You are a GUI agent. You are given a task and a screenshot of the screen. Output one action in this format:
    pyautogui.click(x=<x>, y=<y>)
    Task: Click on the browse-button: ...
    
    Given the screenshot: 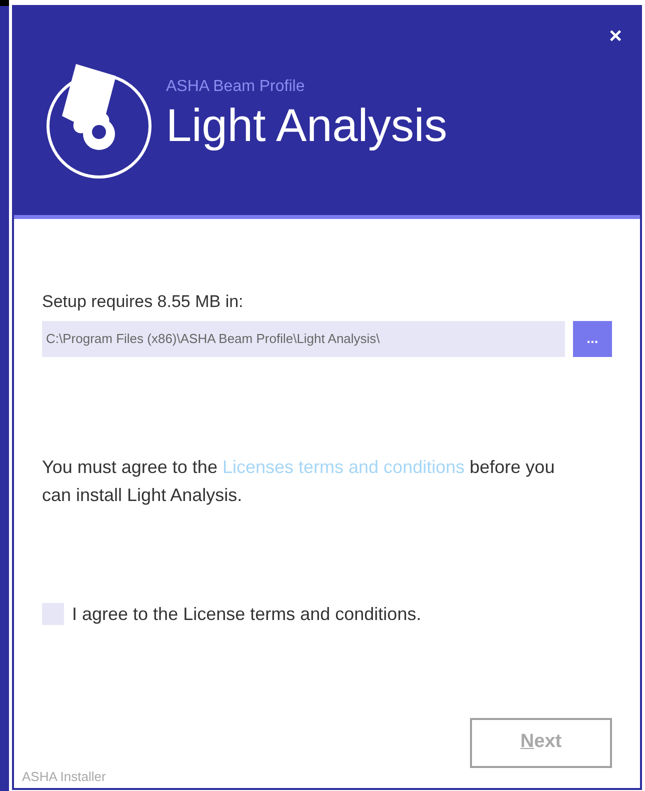 What is the action you would take?
    pyautogui.click(x=592, y=338)
    